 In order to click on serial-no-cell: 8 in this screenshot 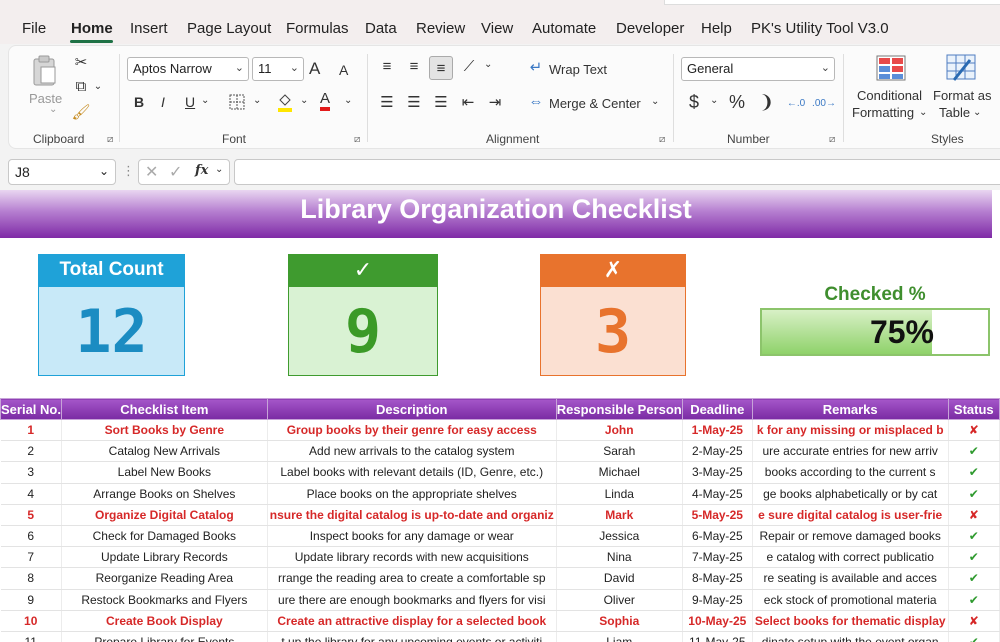, I will do `click(31, 578)`.